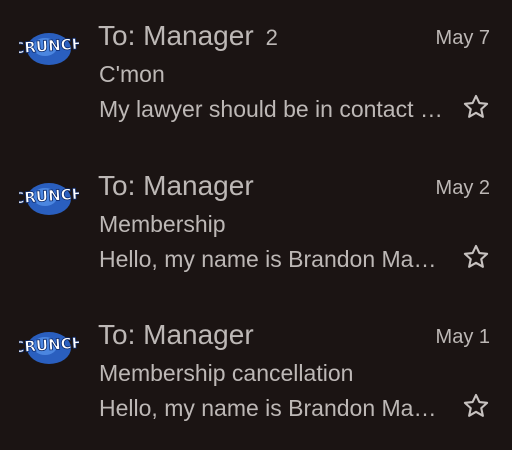 Image resolution: width=512 pixels, height=450 pixels. I want to click on email-subject: Membership cancellation, so click(226, 373).